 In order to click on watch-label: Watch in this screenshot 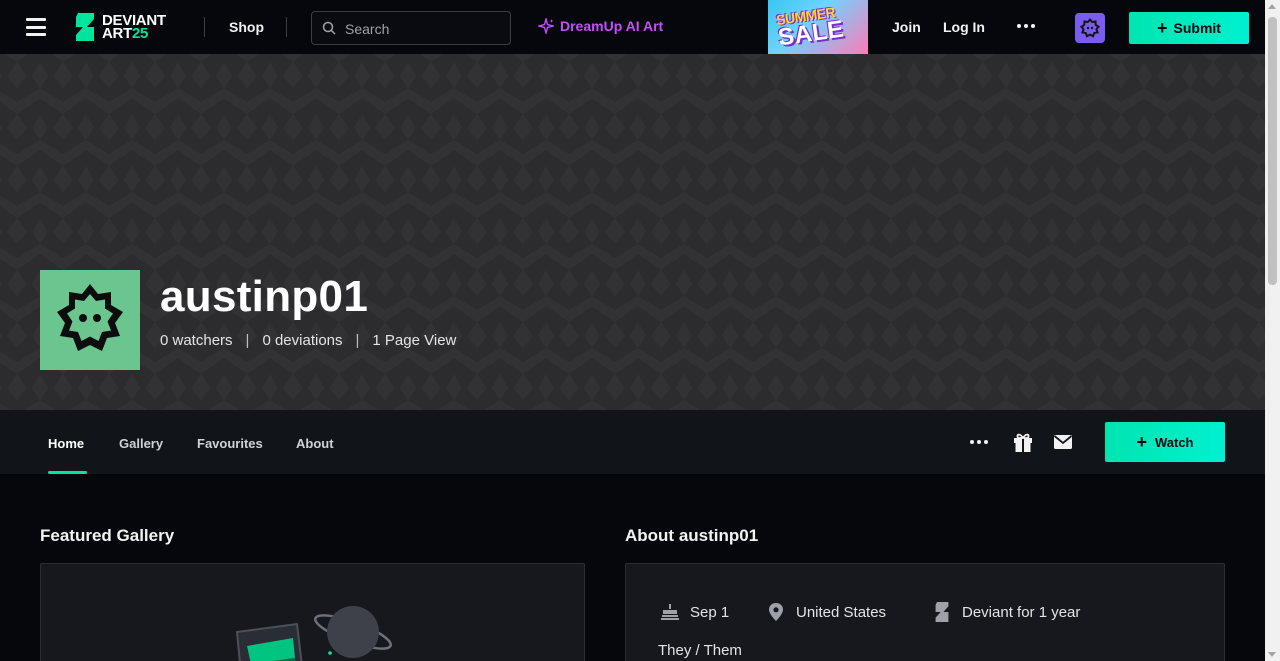, I will do `click(1174, 442)`.